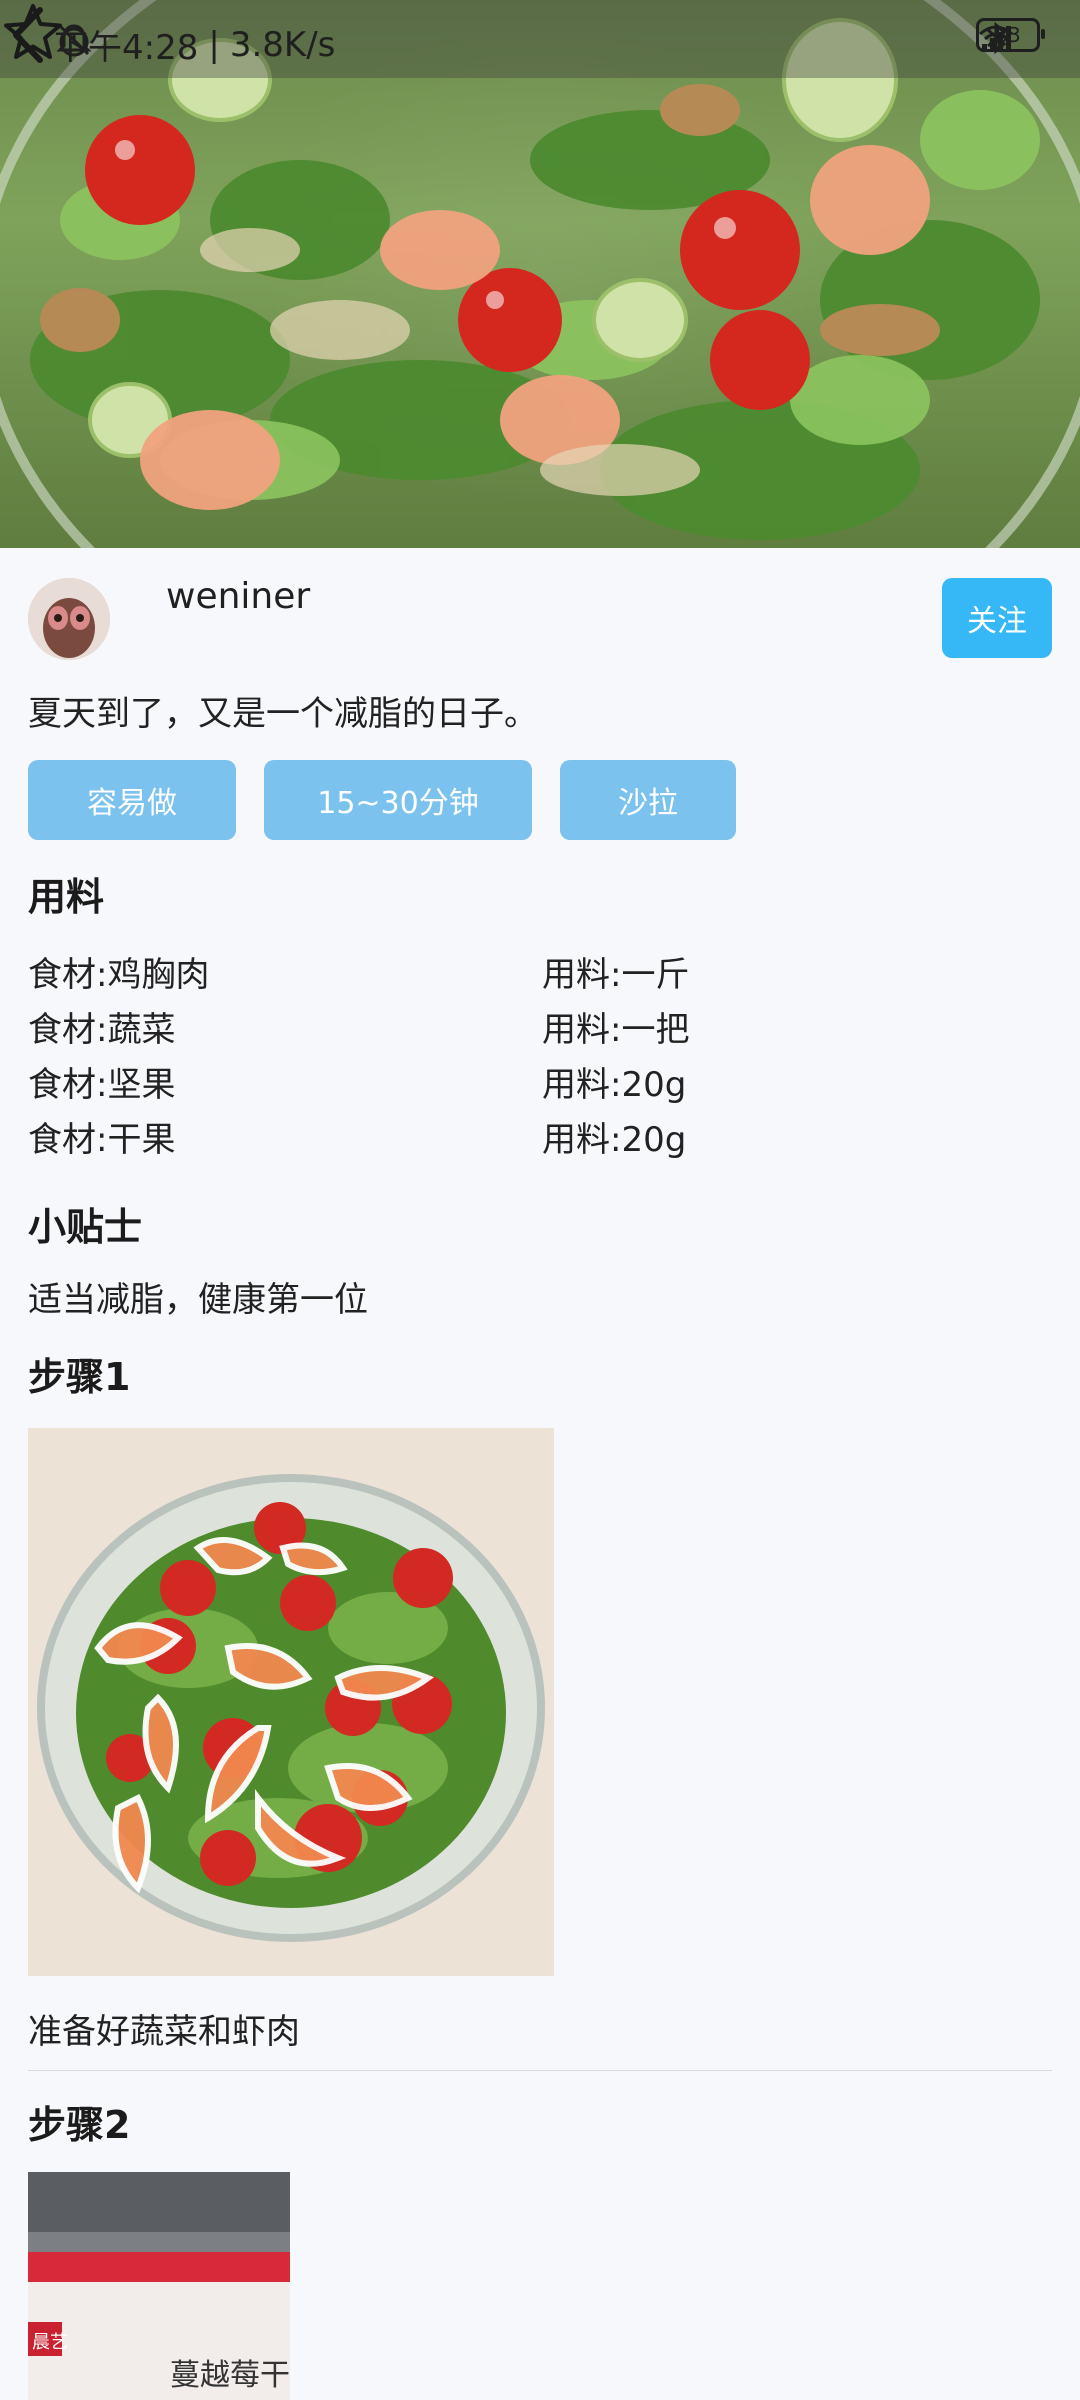  I want to click on recipe-tags: 容易做 15~30分钟 沙拉, so click(382, 800).